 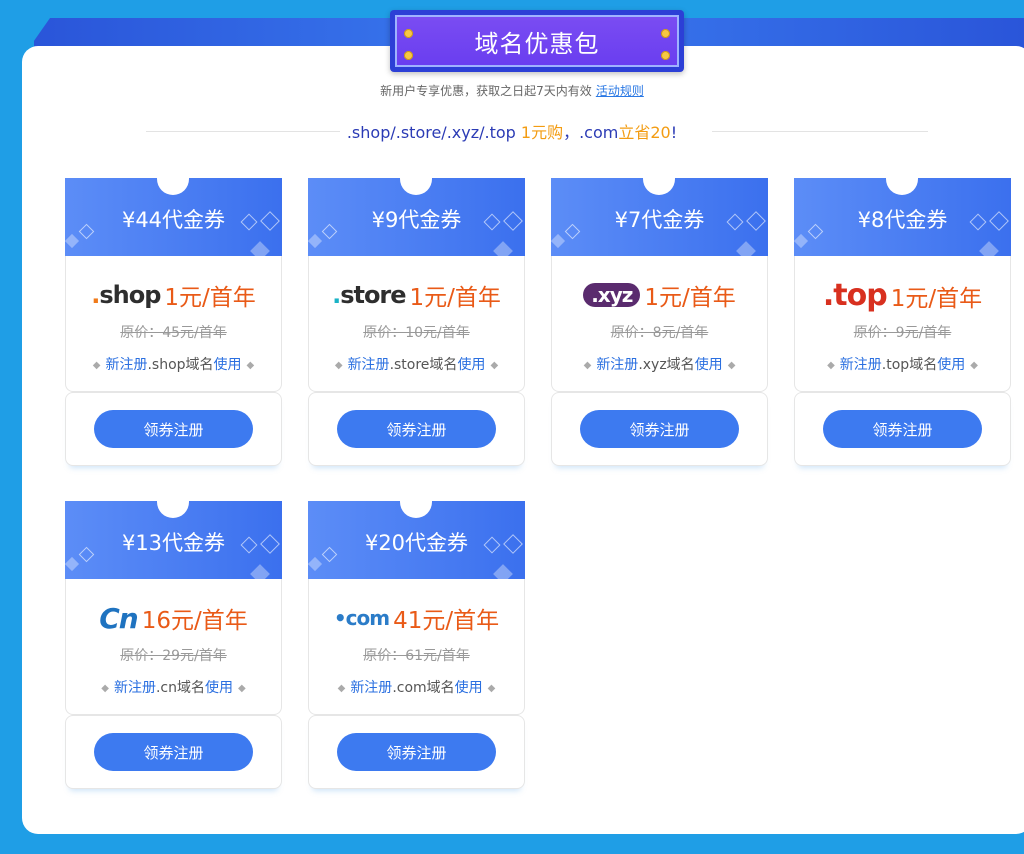 What do you see at coordinates (644, 132) in the screenshot?
I see `headline-save: 立省20` at bounding box center [644, 132].